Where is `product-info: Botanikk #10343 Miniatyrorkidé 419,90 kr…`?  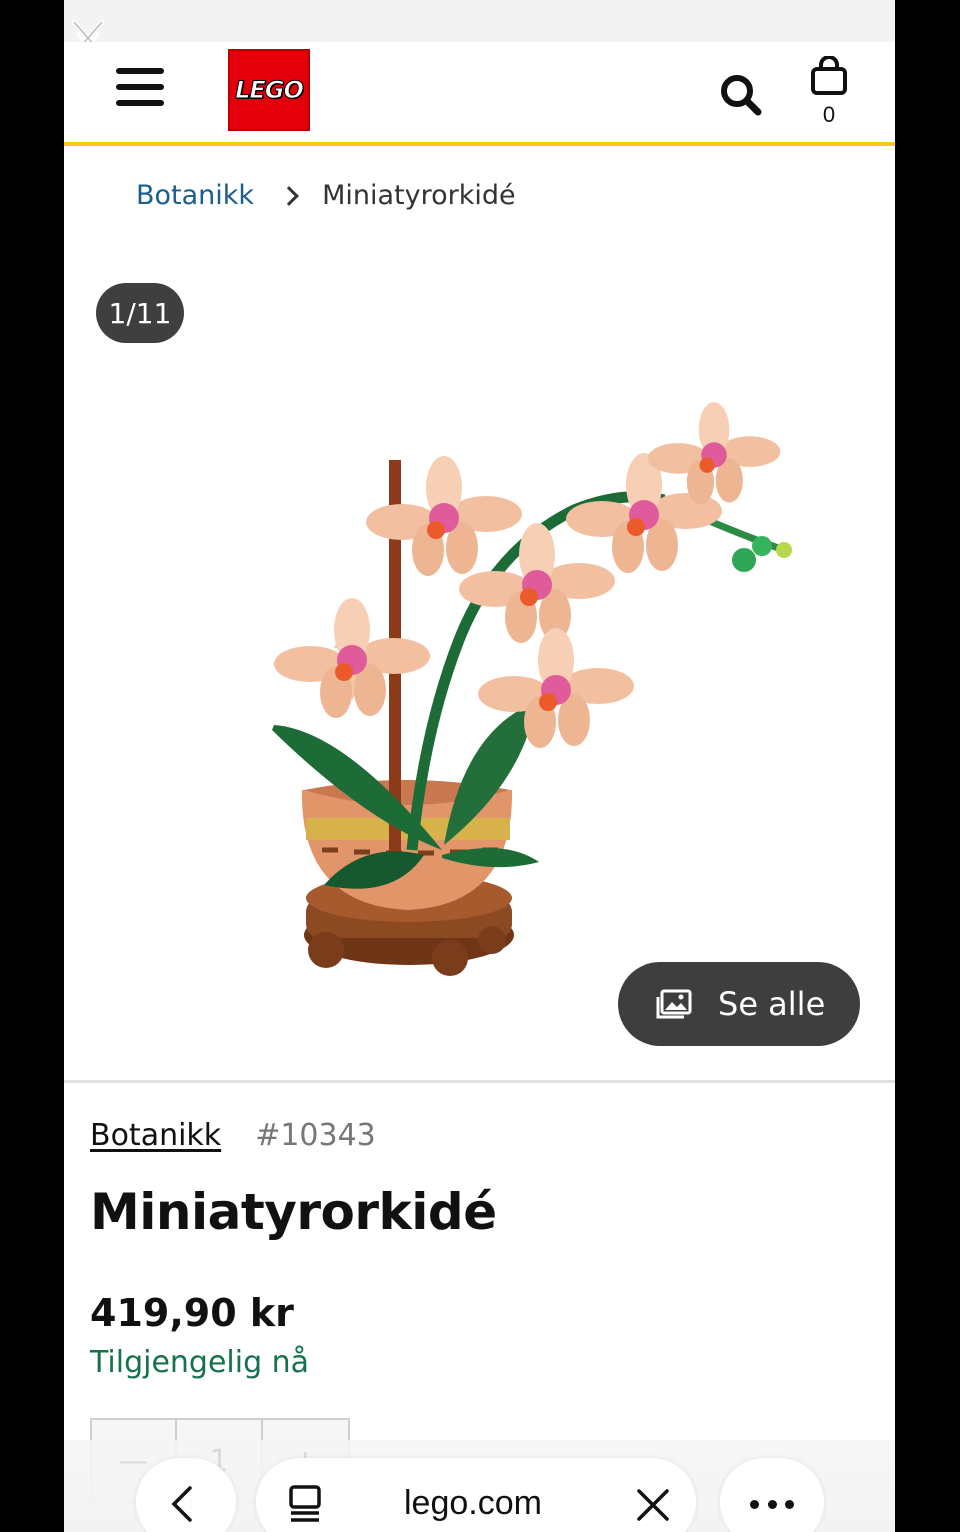 product-info: Botanikk #10343 Miniatyrorkidé 419,90 kr… is located at coordinates (480, 1249).